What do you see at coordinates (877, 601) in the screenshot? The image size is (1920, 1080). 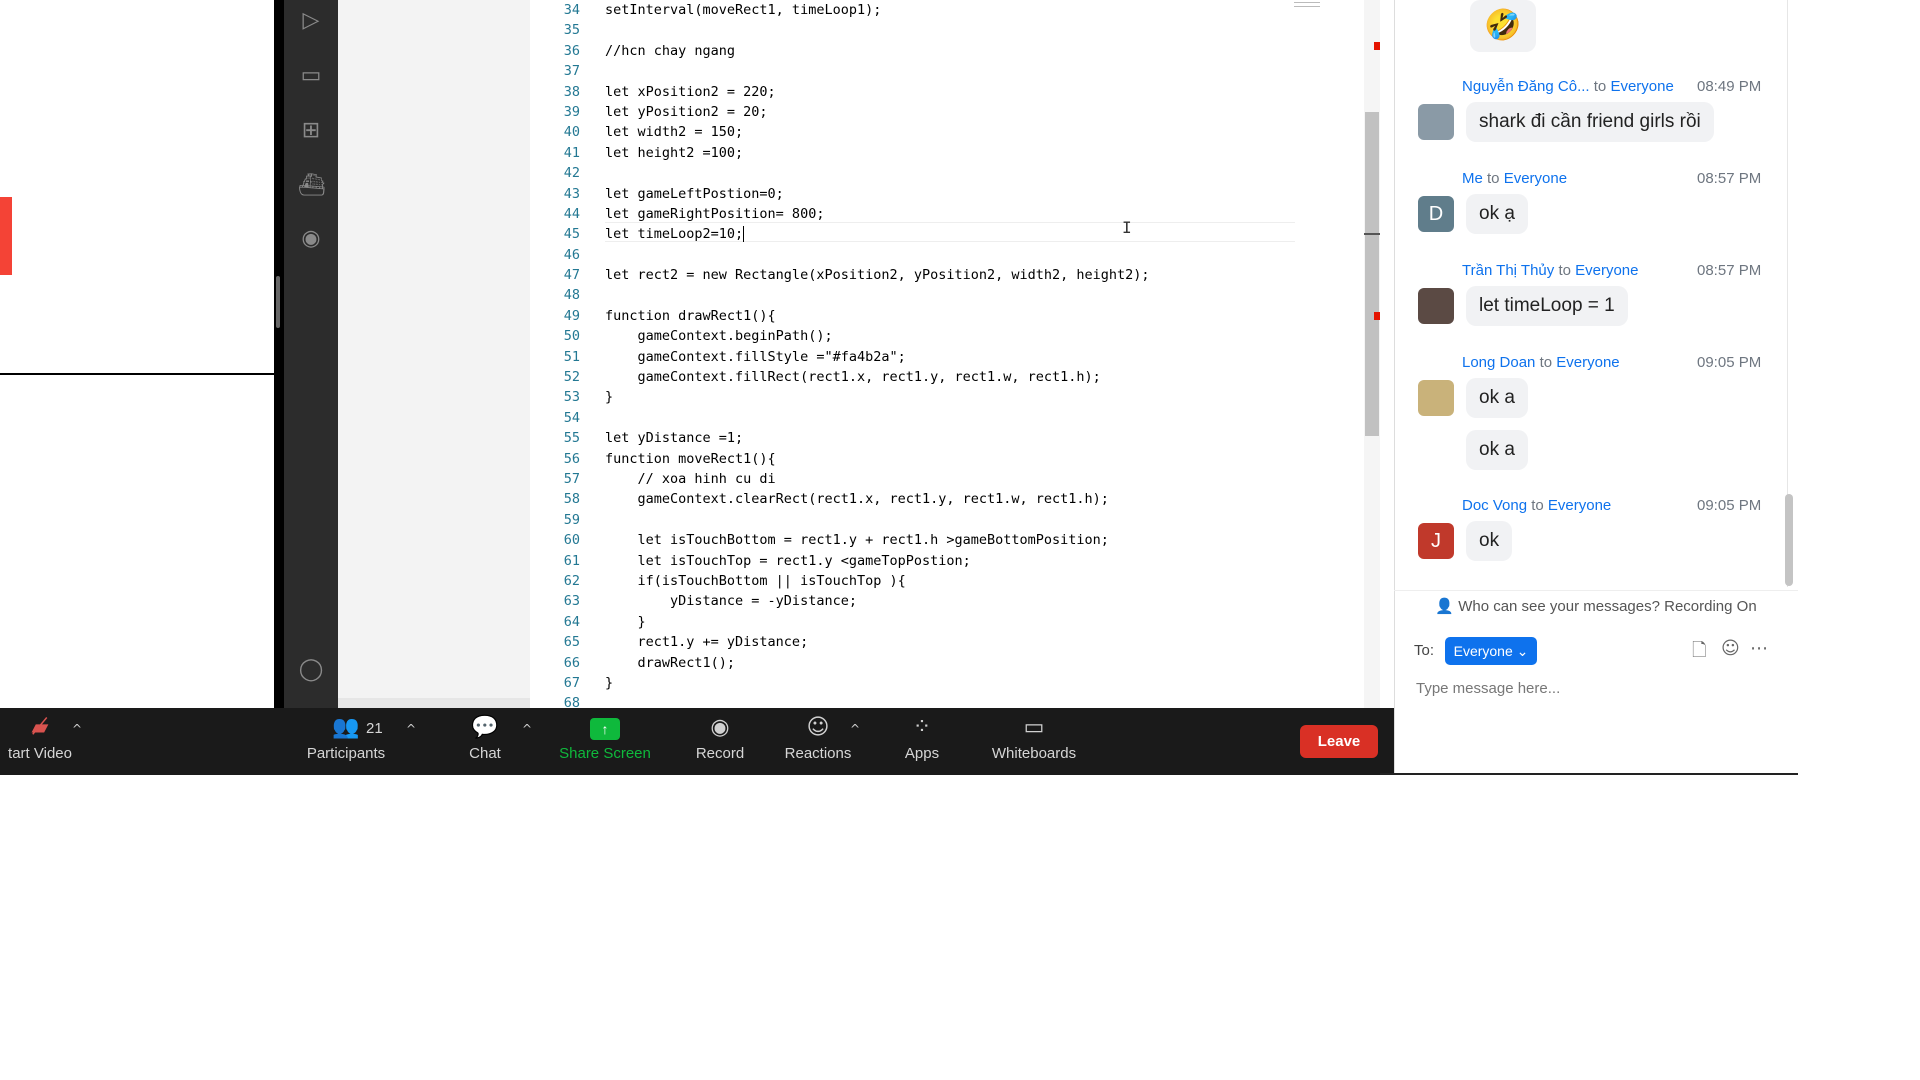 I see `code-line: yDistance = -yDistance;` at bounding box center [877, 601].